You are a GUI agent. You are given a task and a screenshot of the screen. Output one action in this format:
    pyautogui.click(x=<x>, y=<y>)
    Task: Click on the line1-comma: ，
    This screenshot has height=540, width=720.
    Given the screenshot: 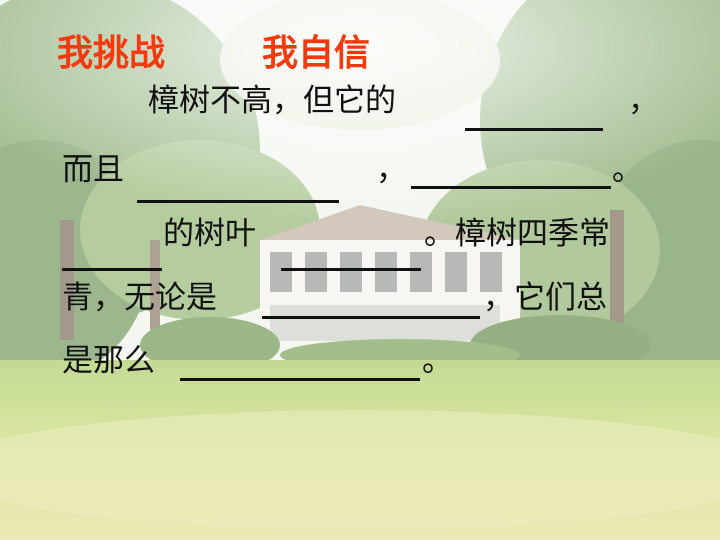 What is the action you would take?
    pyautogui.click(x=643, y=101)
    